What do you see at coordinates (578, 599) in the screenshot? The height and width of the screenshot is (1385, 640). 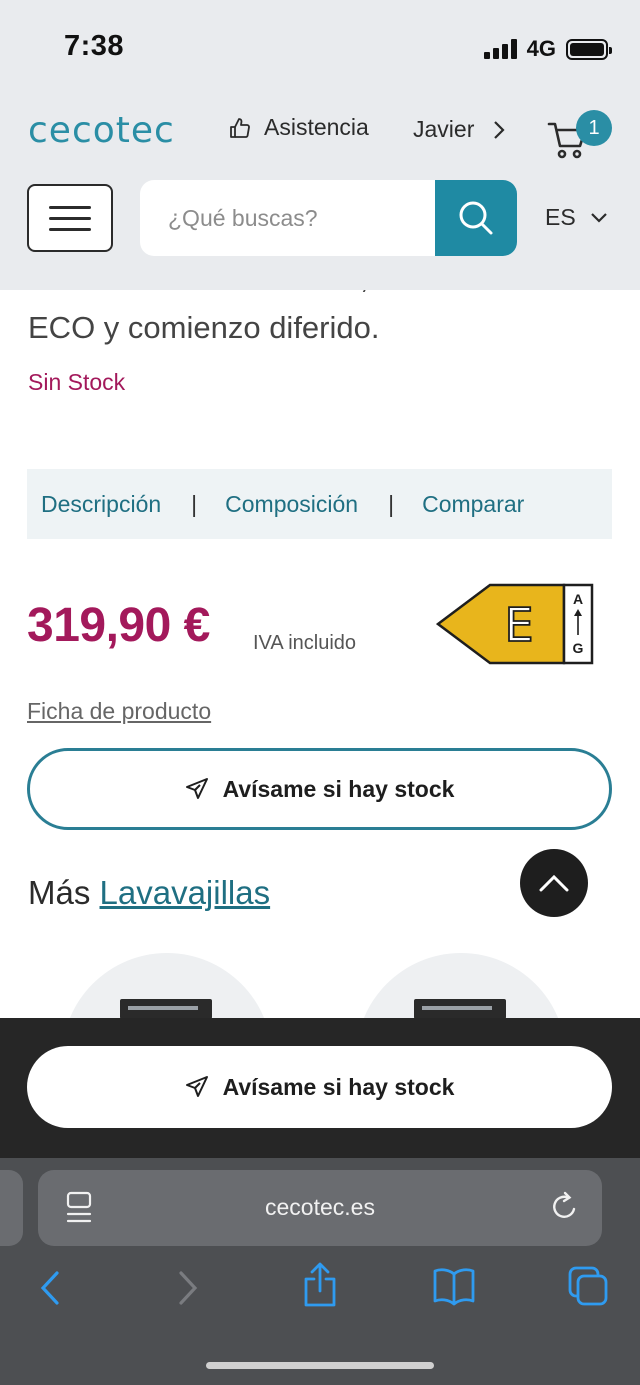 I see `energy-scale-top: A` at bounding box center [578, 599].